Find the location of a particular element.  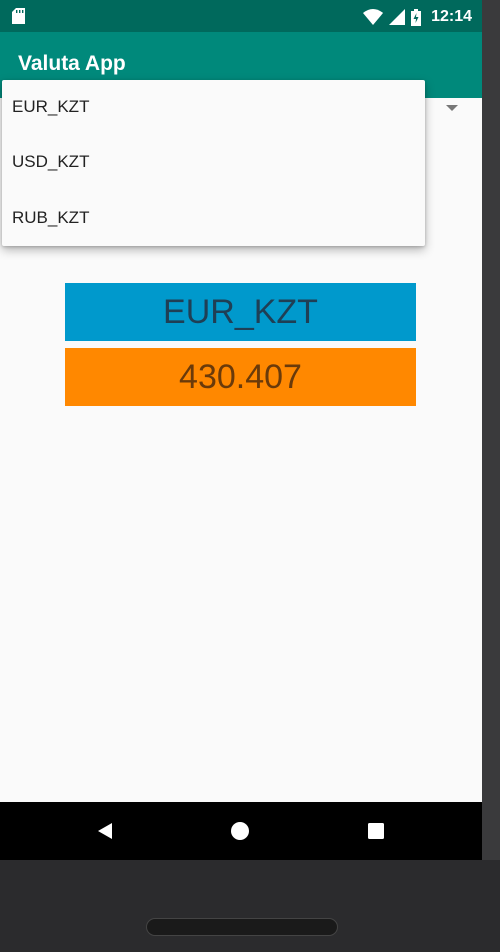

app-title: Valuta App is located at coordinates (72, 63).